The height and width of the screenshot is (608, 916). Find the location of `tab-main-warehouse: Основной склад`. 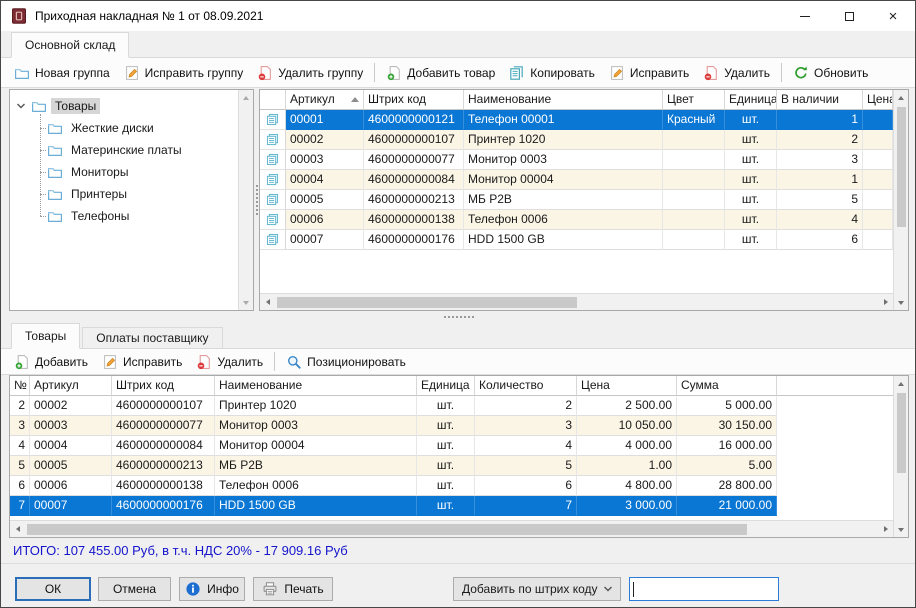

tab-main-warehouse: Основной склад is located at coordinates (70, 45).